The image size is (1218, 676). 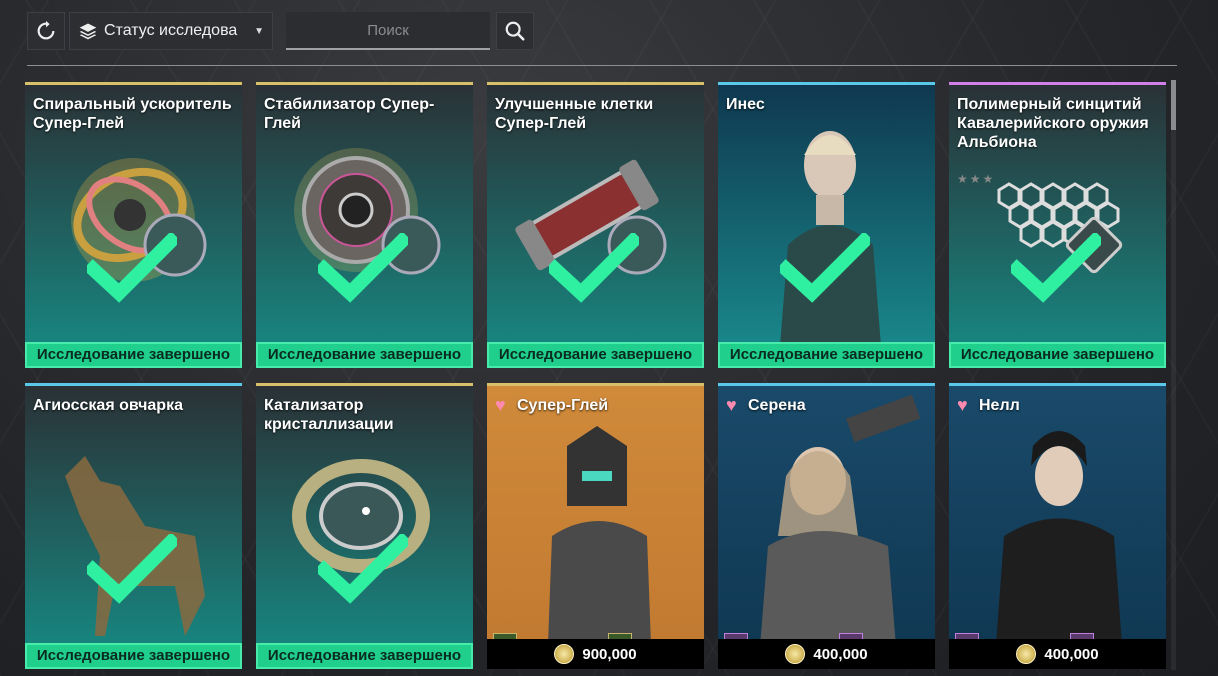 I want to click on card-title: Серена, so click(x=777, y=405).